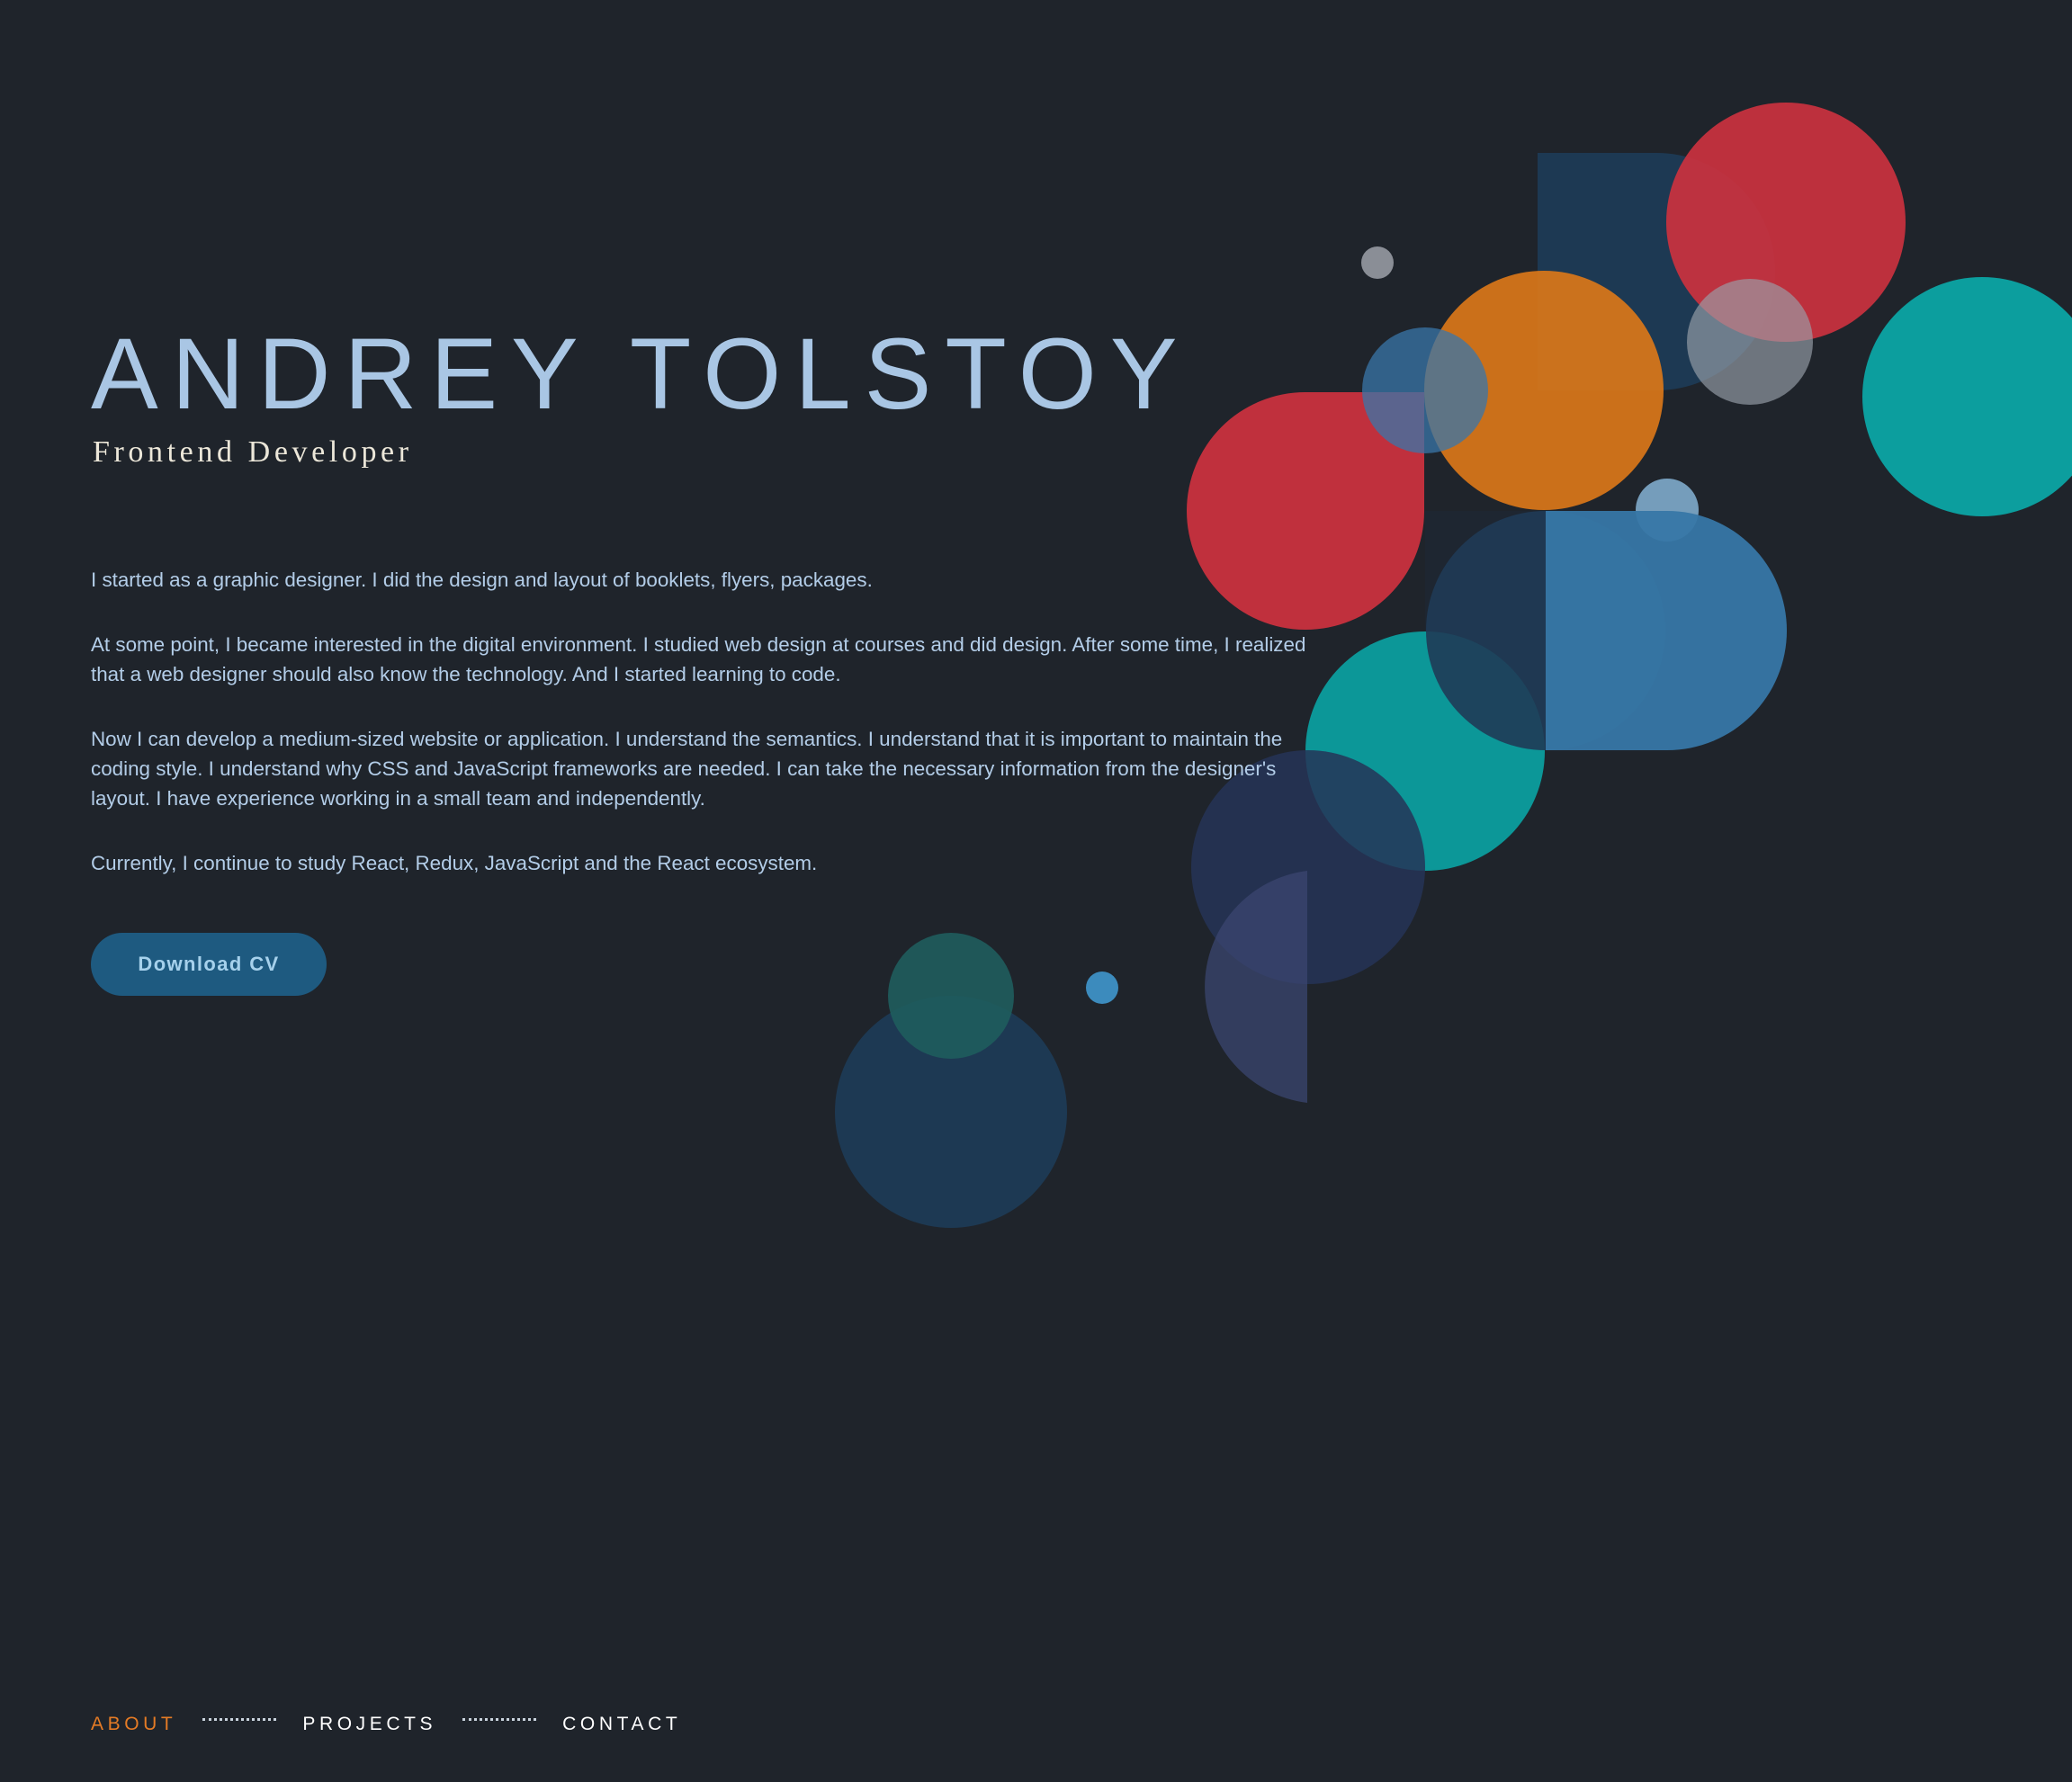 This screenshot has width=2072, height=1782. What do you see at coordinates (1377, 262) in the screenshot?
I see `small-gray-dot` at bounding box center [1377, 262].